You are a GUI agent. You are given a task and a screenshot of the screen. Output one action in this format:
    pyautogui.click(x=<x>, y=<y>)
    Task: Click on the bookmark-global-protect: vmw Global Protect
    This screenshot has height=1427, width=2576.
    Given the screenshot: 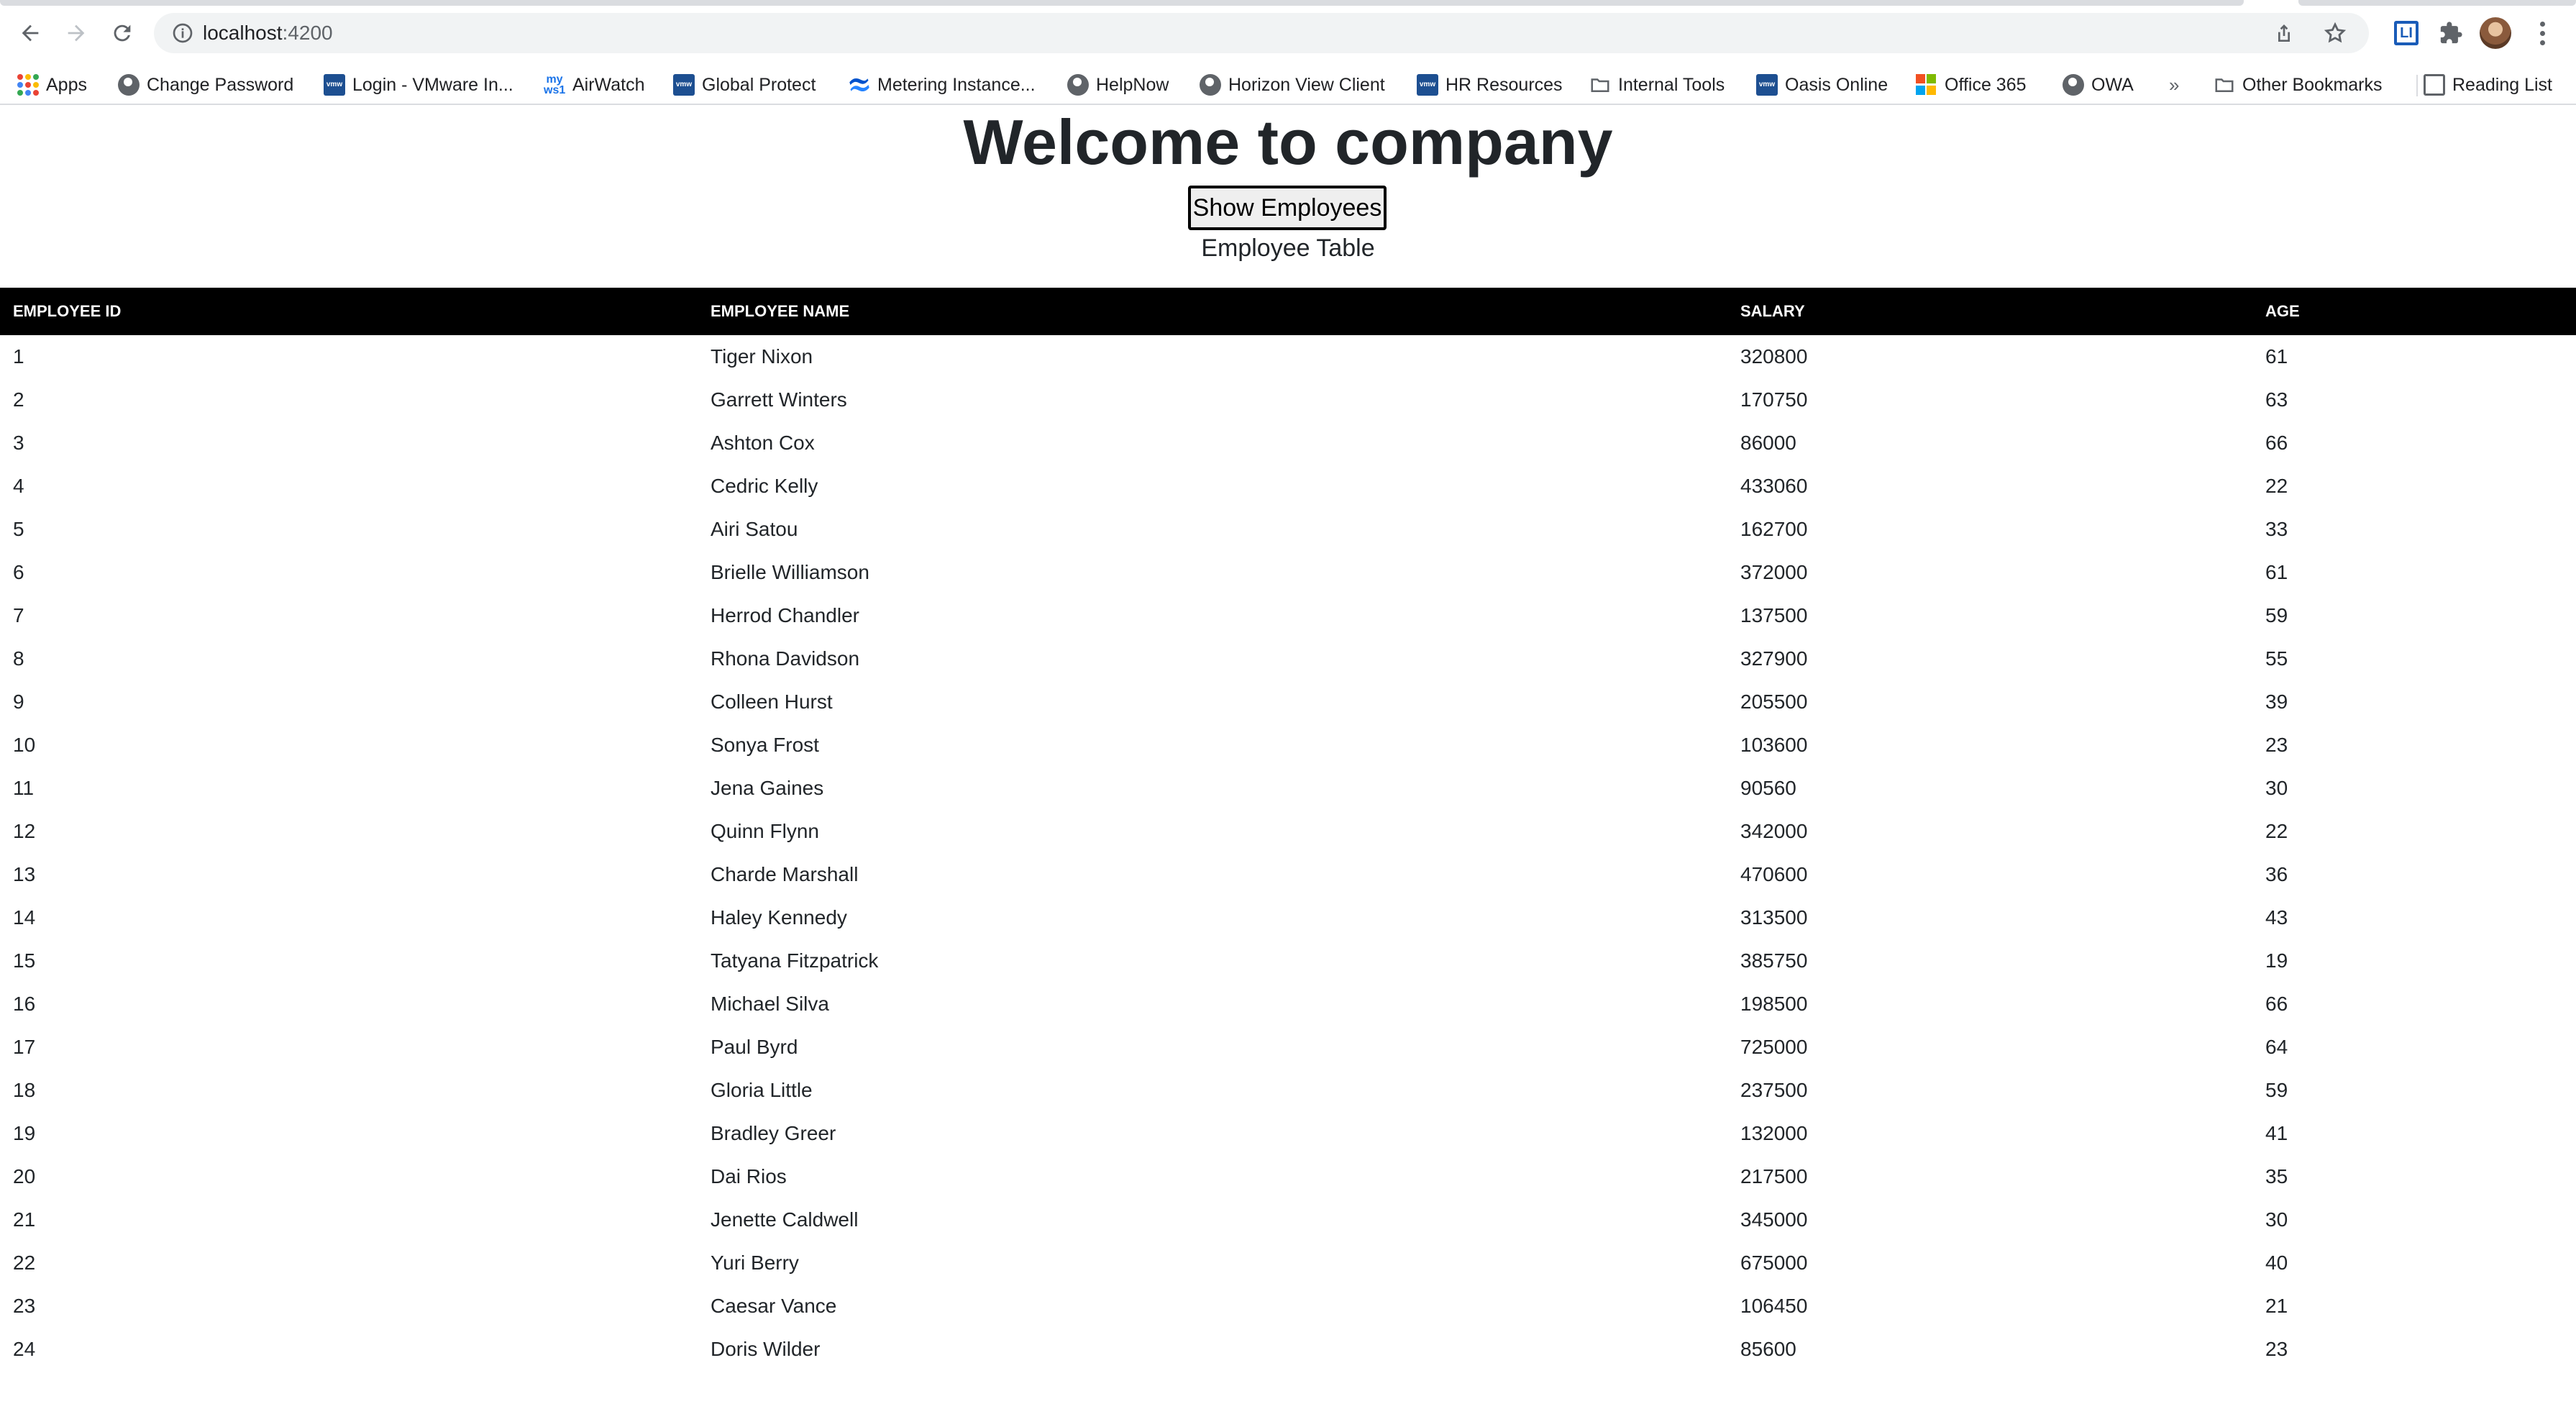 What is the action you would take?
    pyautogui.click(x=744, y=85)
    